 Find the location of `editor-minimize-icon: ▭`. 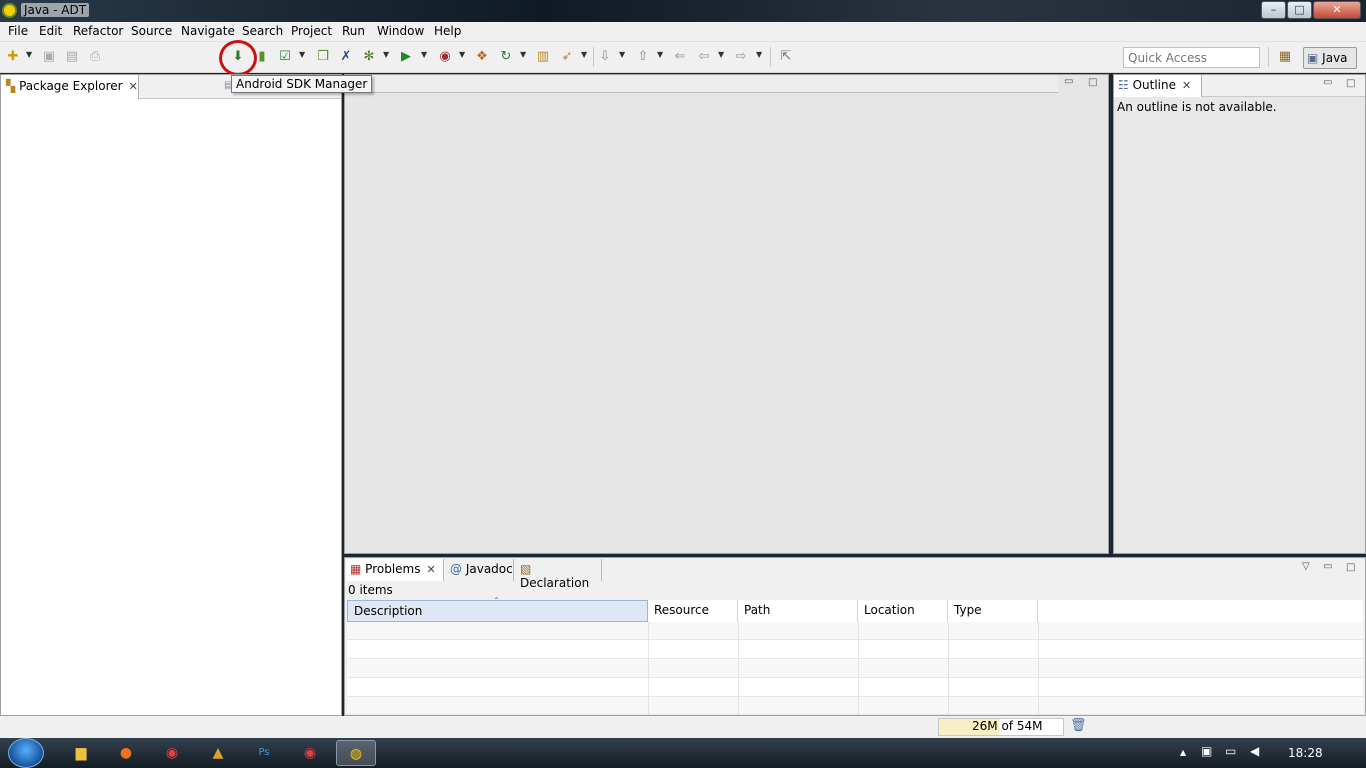

editor-minimize-icon: ▭ is located at coordinates (1068, 81).